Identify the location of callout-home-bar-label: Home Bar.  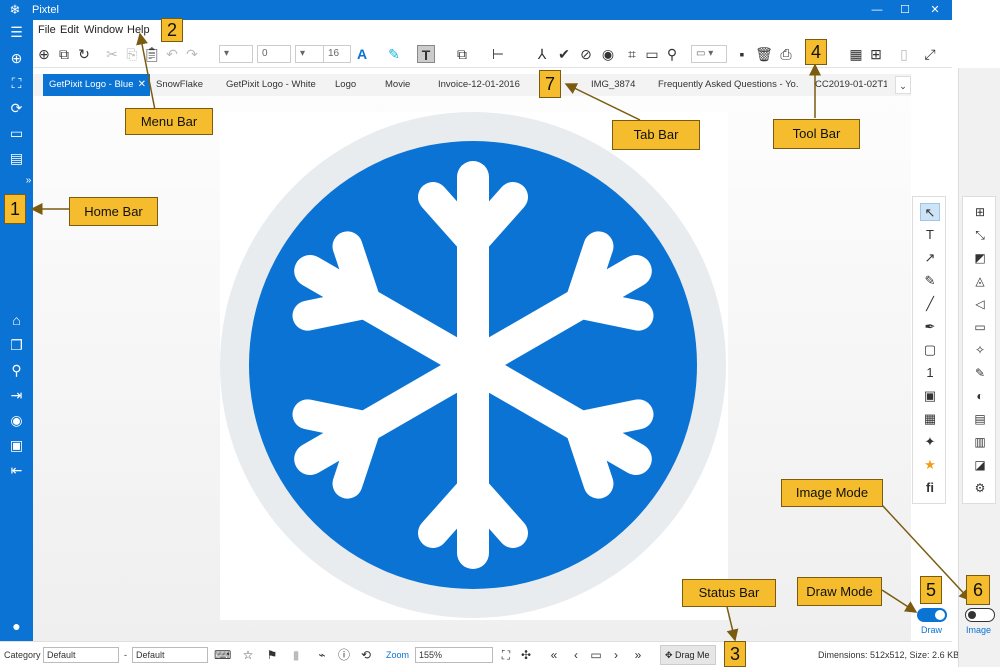
(113, 211).